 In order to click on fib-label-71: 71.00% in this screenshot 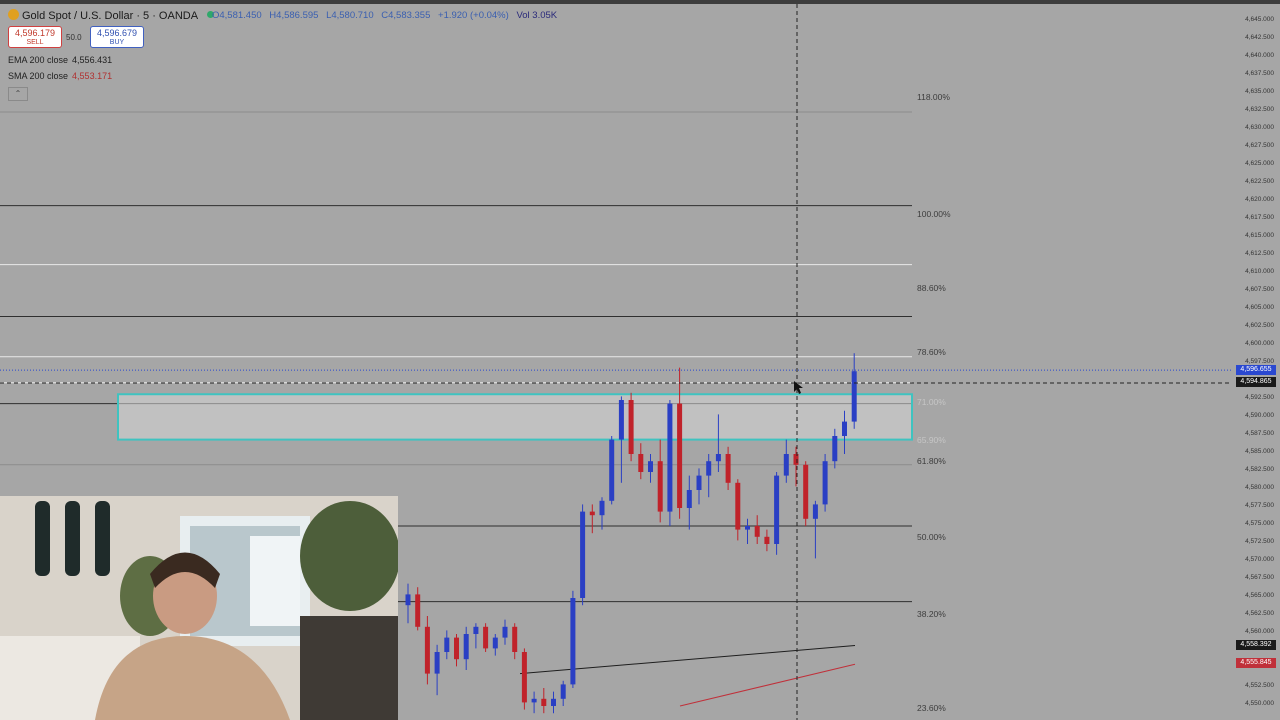, I will do `click(931, 402)`.